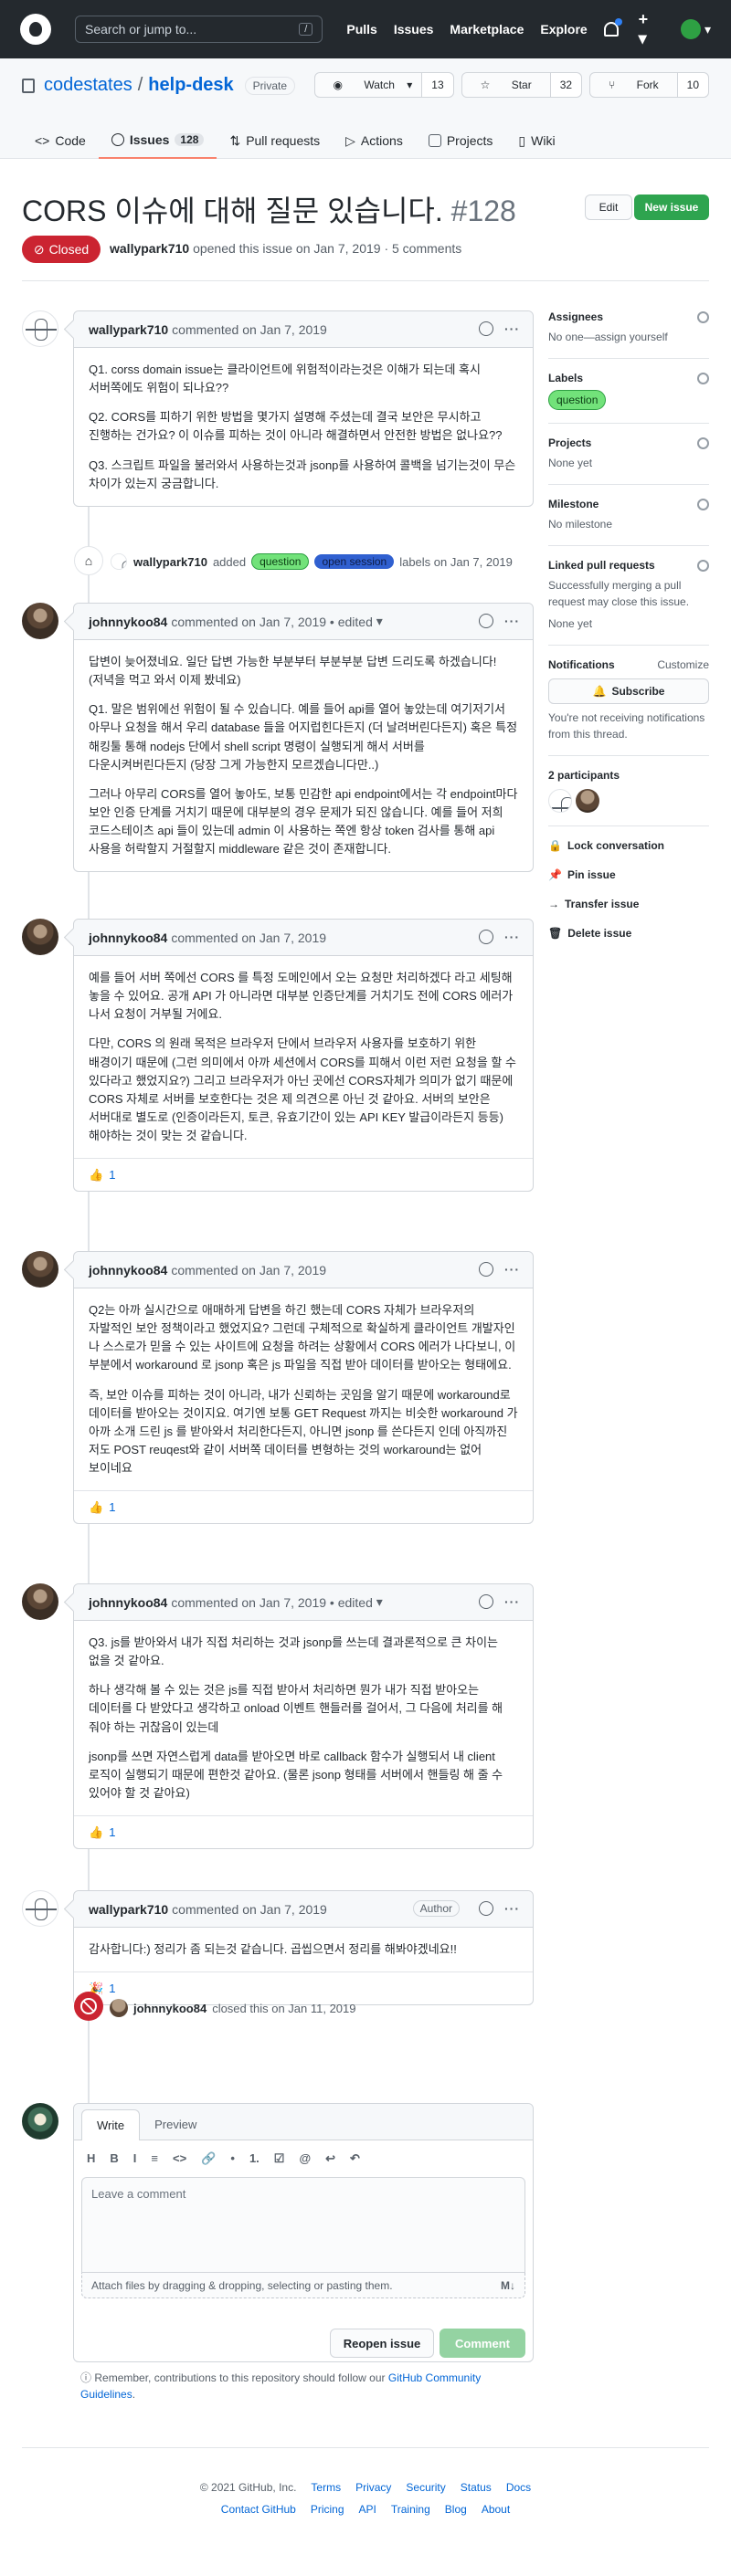  I want to click on edit-title-button: Edit, so click(608, 207).